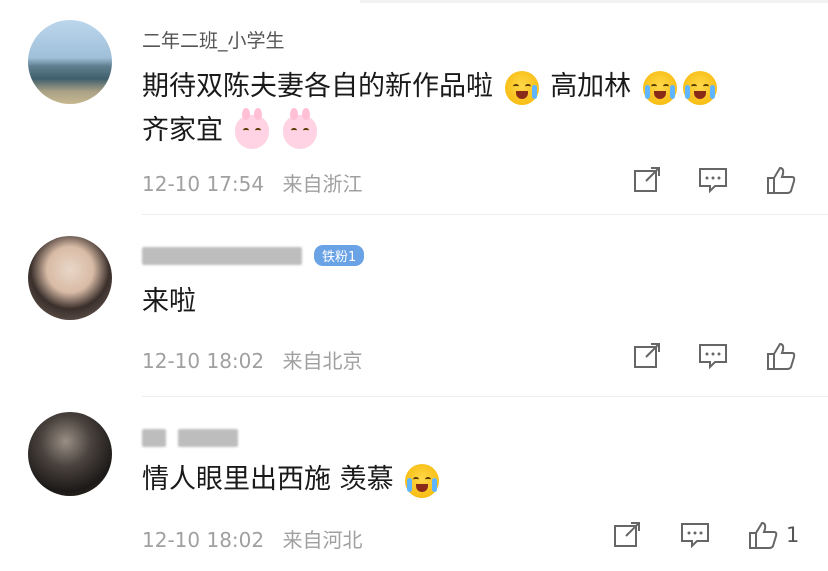  I want to click on laugh-cry-emoji-icon, so click(521, 87).